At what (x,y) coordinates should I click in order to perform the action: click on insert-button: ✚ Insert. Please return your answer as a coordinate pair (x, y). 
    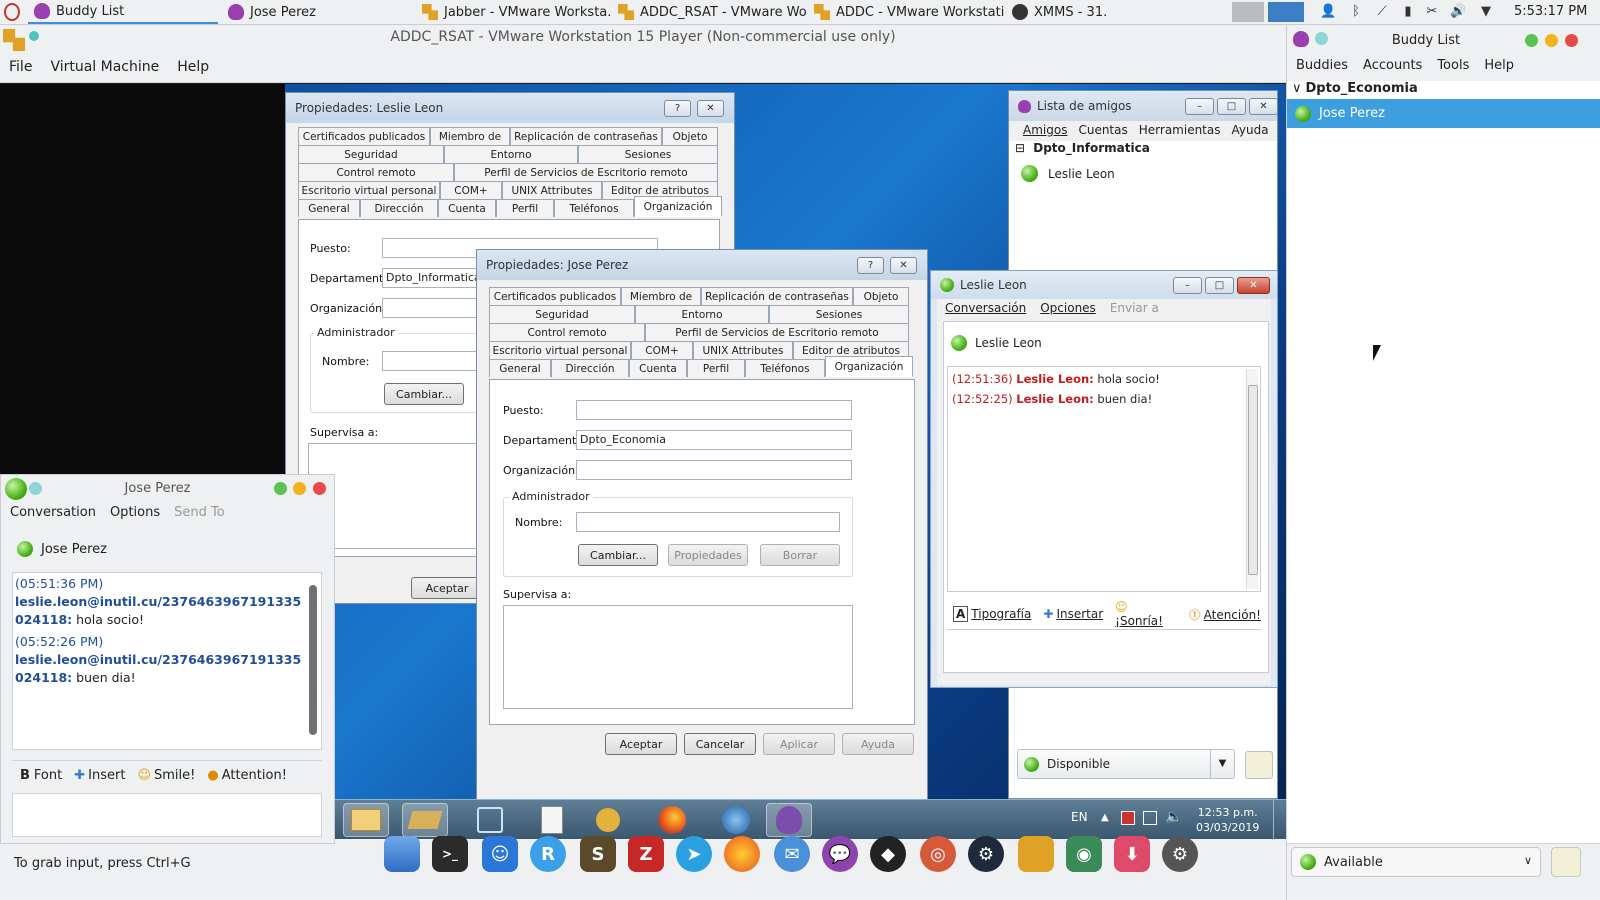
    Looking at the image, I should click on (99, 775).